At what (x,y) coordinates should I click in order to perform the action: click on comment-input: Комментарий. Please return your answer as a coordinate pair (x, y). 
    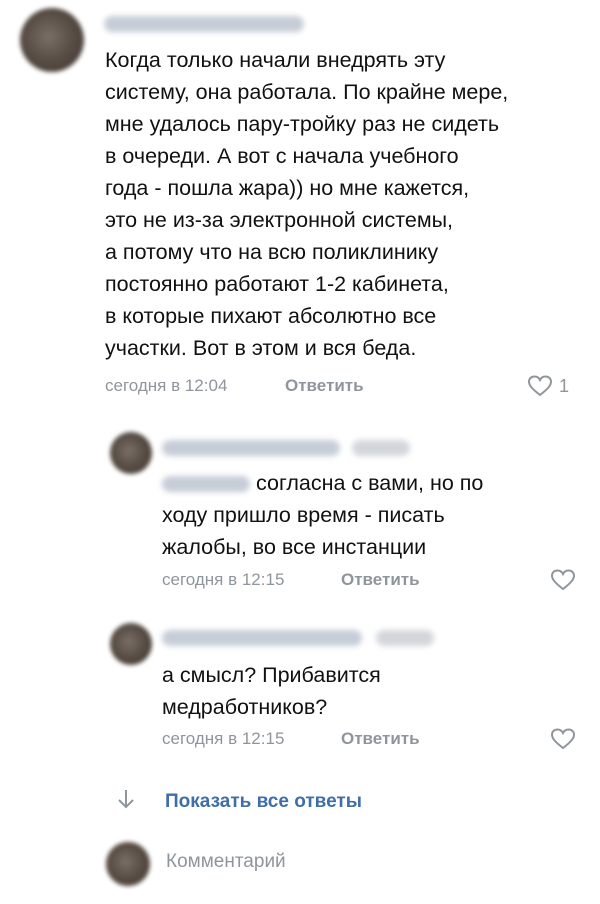
    Looking at the image, I should click on (344, 862).